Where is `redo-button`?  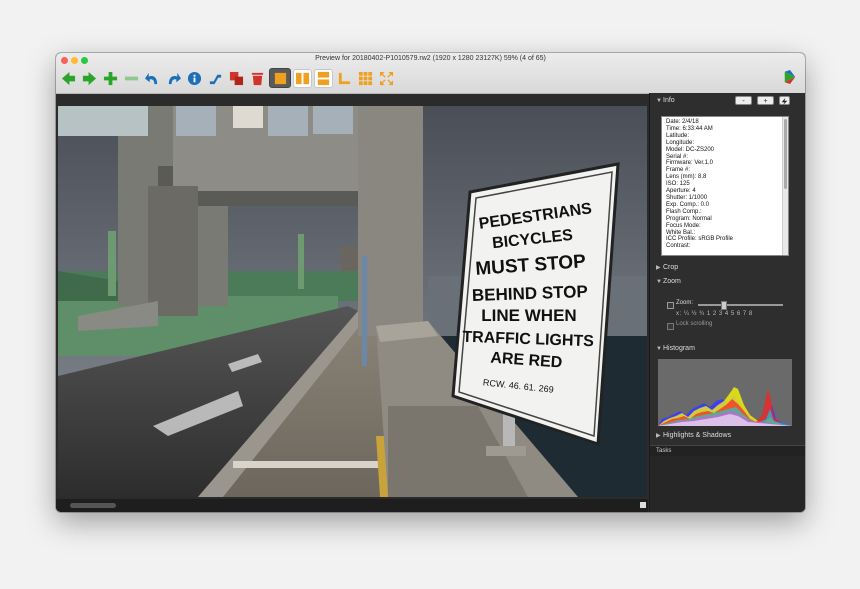 redo-button is located at coordinates (173, 78).